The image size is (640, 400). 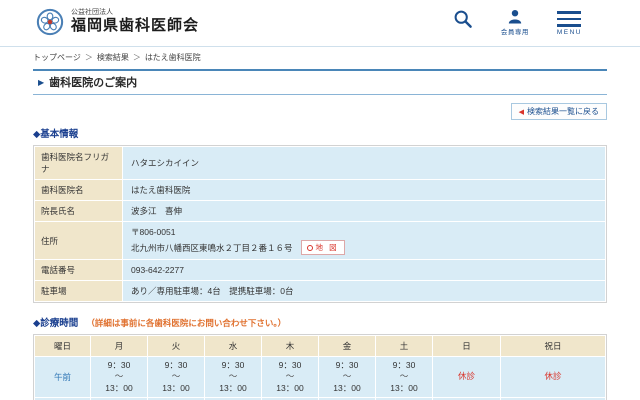 I want to click on row-value: ハタエシカイイン, so click(x=364, y=163).